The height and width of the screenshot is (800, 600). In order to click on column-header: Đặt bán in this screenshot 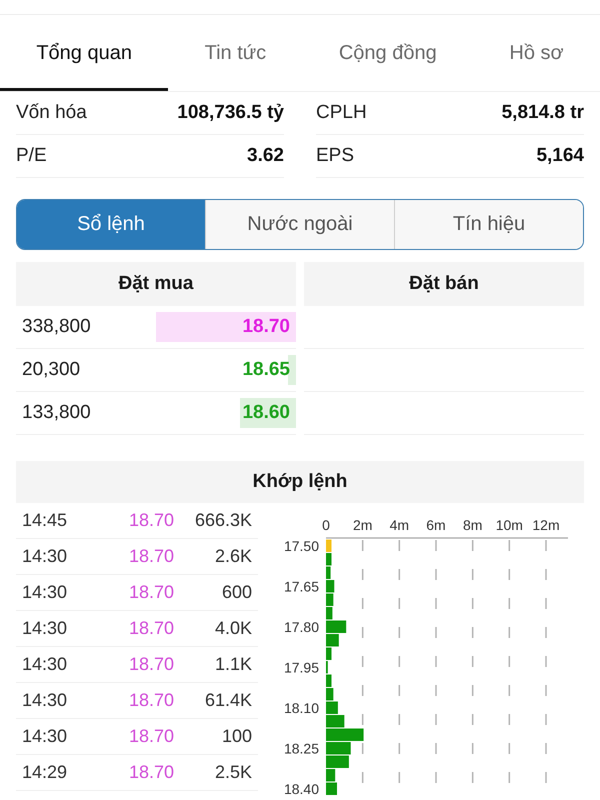, I will do `click(444, 284)`.